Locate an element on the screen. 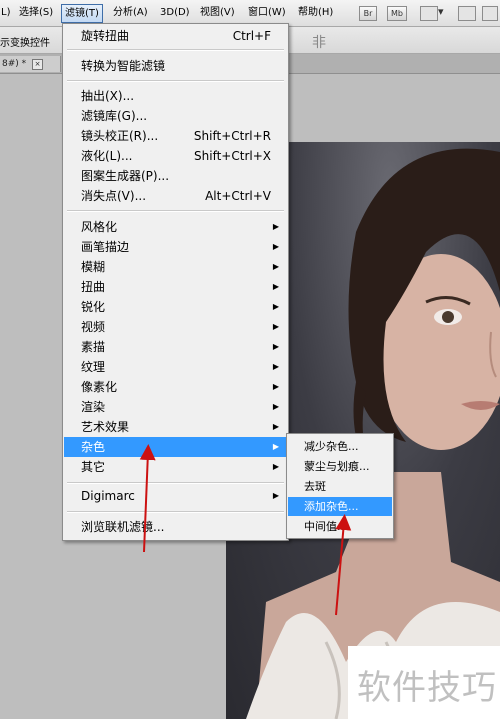 This screenshot has height=719, width=500. annotation-arrow-noise is located at coordinates (147, 498).